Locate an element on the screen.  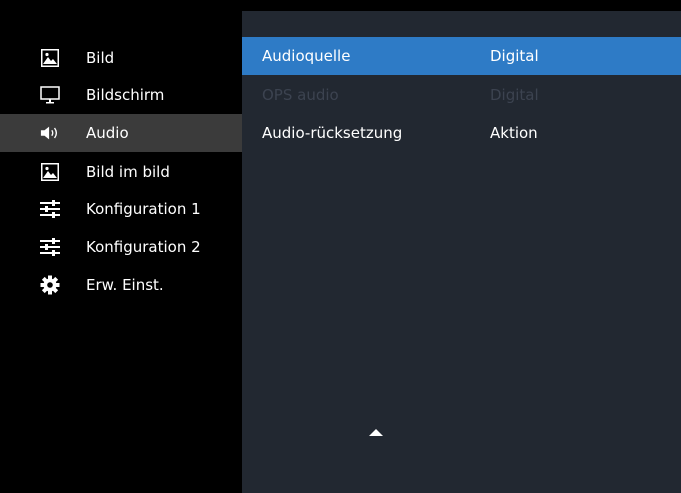
sidebar-item-audio: Audio is located at coordinates (121, 133).